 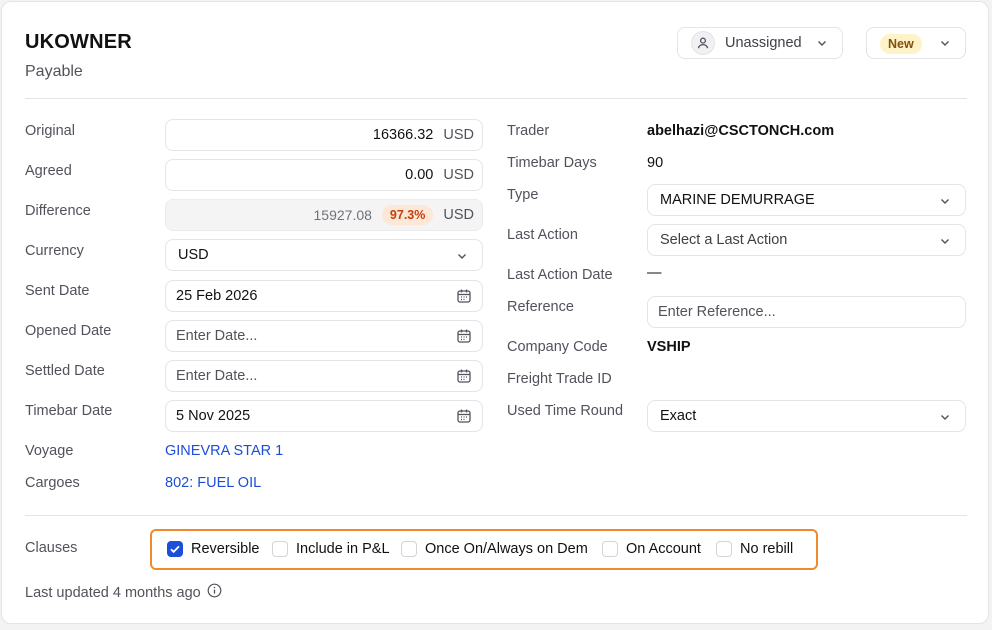 I want to click on trader-label: Trader, so click(x=528, y=131).